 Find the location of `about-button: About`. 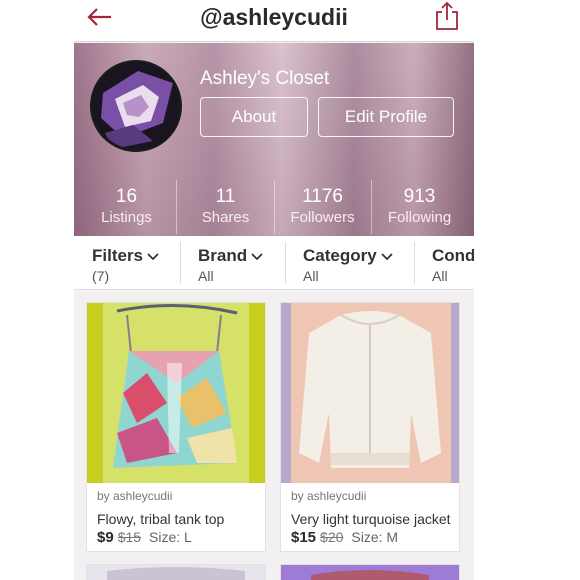

about-button: About is located at coordinates (254, 117).